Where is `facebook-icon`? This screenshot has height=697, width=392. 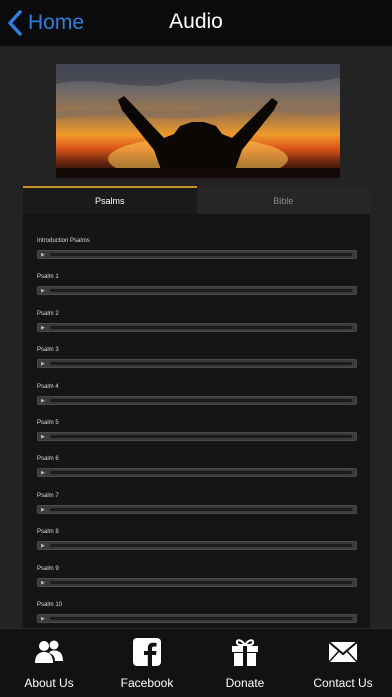
facebook-icon is located at coordinates (147, 652).